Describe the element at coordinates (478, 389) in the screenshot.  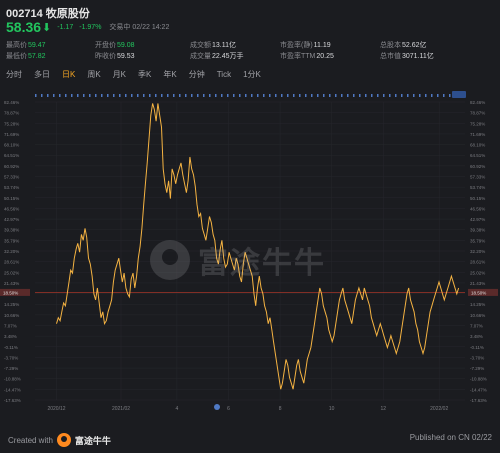
I see `y-tick-label-right: -14.47%` at that location.